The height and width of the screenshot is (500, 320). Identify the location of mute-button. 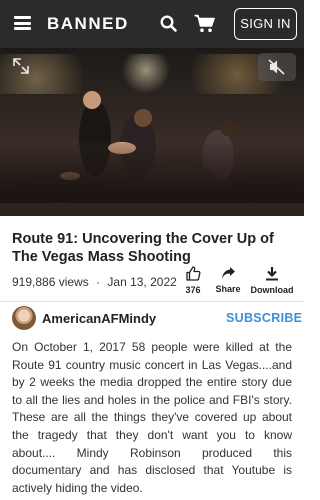
(277, 67).